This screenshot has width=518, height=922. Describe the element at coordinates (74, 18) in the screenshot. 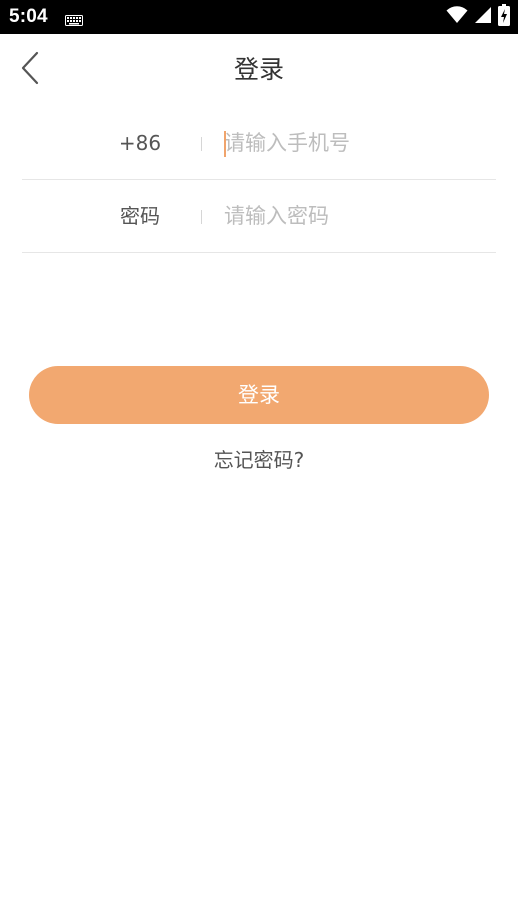

I see `keyboard-icon` at that location.